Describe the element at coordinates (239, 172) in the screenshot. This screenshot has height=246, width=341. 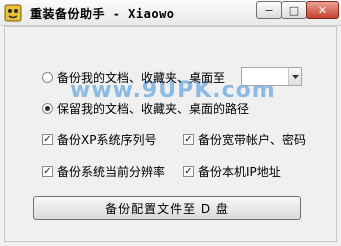
I see `backup-ip-label: 备份本机IP地址` at that location.